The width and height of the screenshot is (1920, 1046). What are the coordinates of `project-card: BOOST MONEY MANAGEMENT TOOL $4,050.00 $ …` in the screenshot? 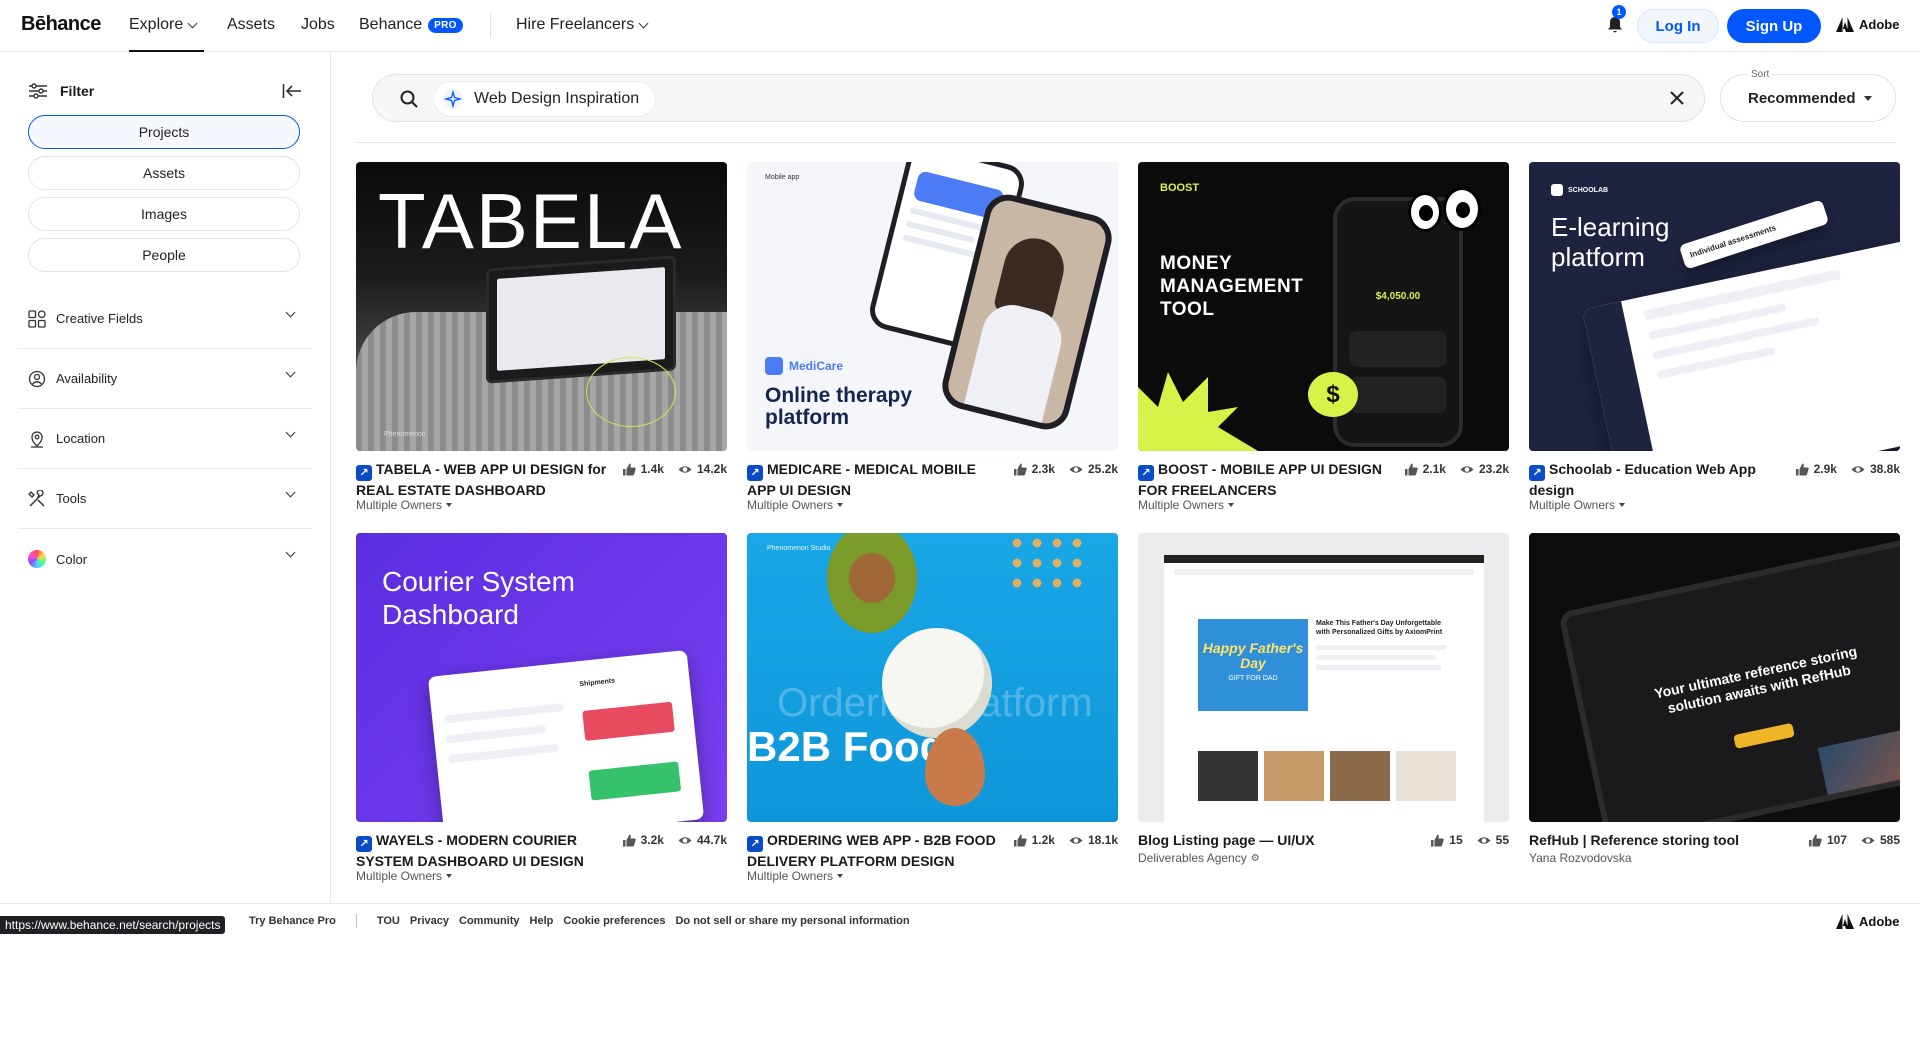 It's located at (1323, 337).